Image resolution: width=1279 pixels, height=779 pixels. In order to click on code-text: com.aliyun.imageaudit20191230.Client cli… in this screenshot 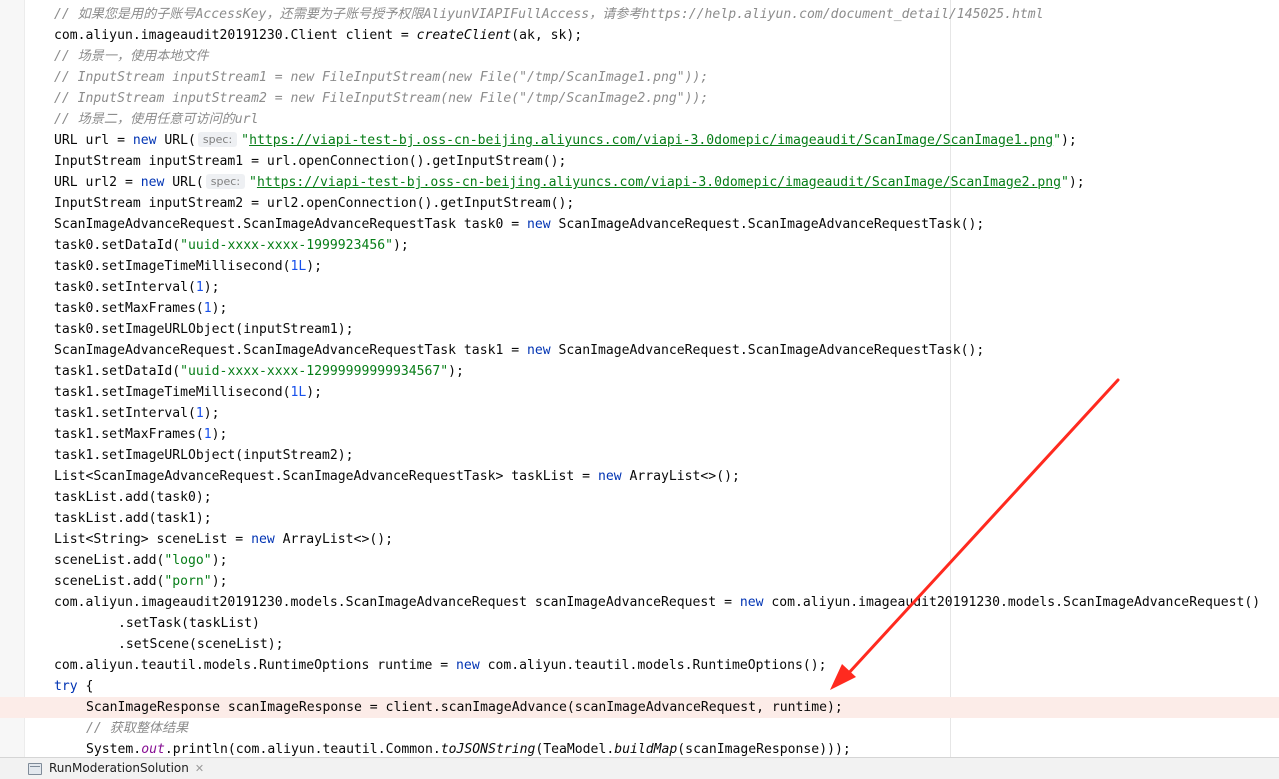, I will do `click(235, 35)`.